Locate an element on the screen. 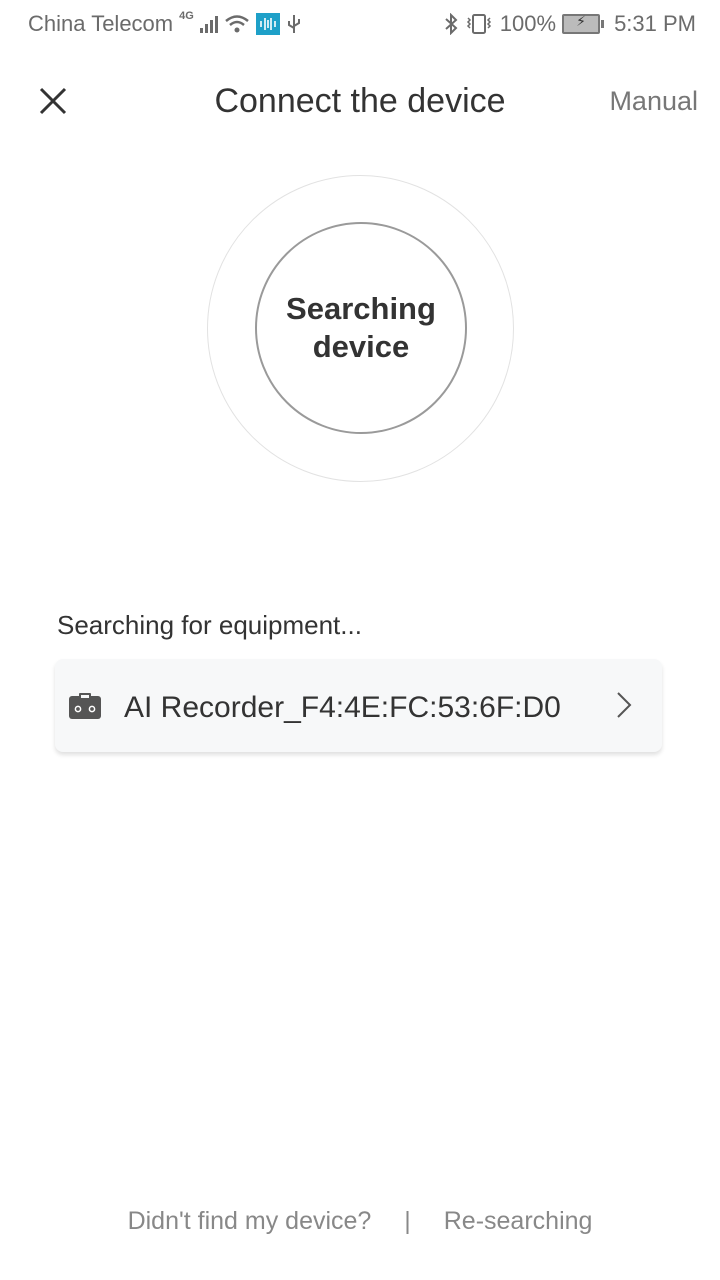  device-name: AI Recorder_F4:4E:FC:53:6F:D0 is located at coordinates (342, 707).